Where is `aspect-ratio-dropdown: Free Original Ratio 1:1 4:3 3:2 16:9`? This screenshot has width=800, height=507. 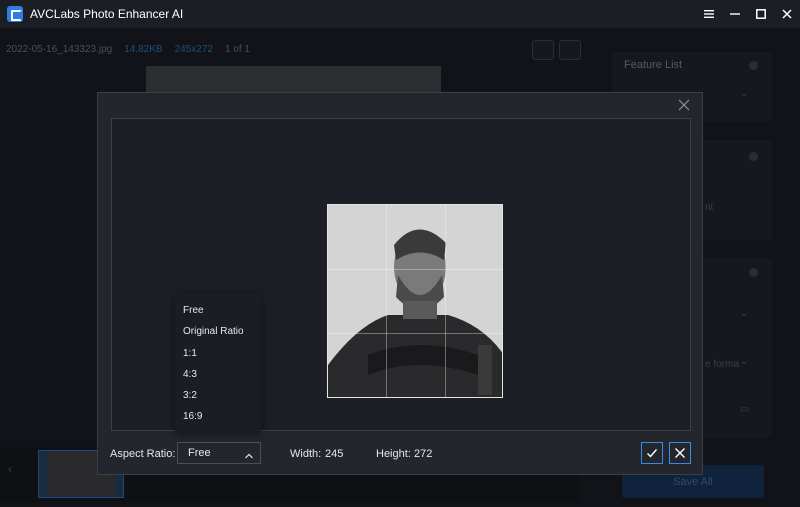 aspect-ratio-dropdown: Free Original Ratio 1:1 4:3 3:2 16:9 is located at coordinates (218, 363).